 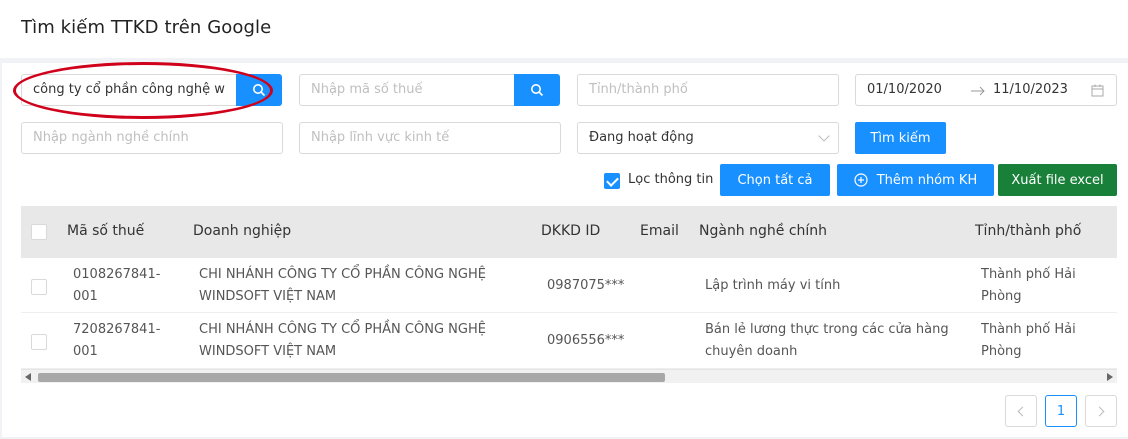 What do you see at coordinates (775, 180) in the screenshot?
I see `select-all-button: Chọn tất cả` at bounding box center [775, 180].